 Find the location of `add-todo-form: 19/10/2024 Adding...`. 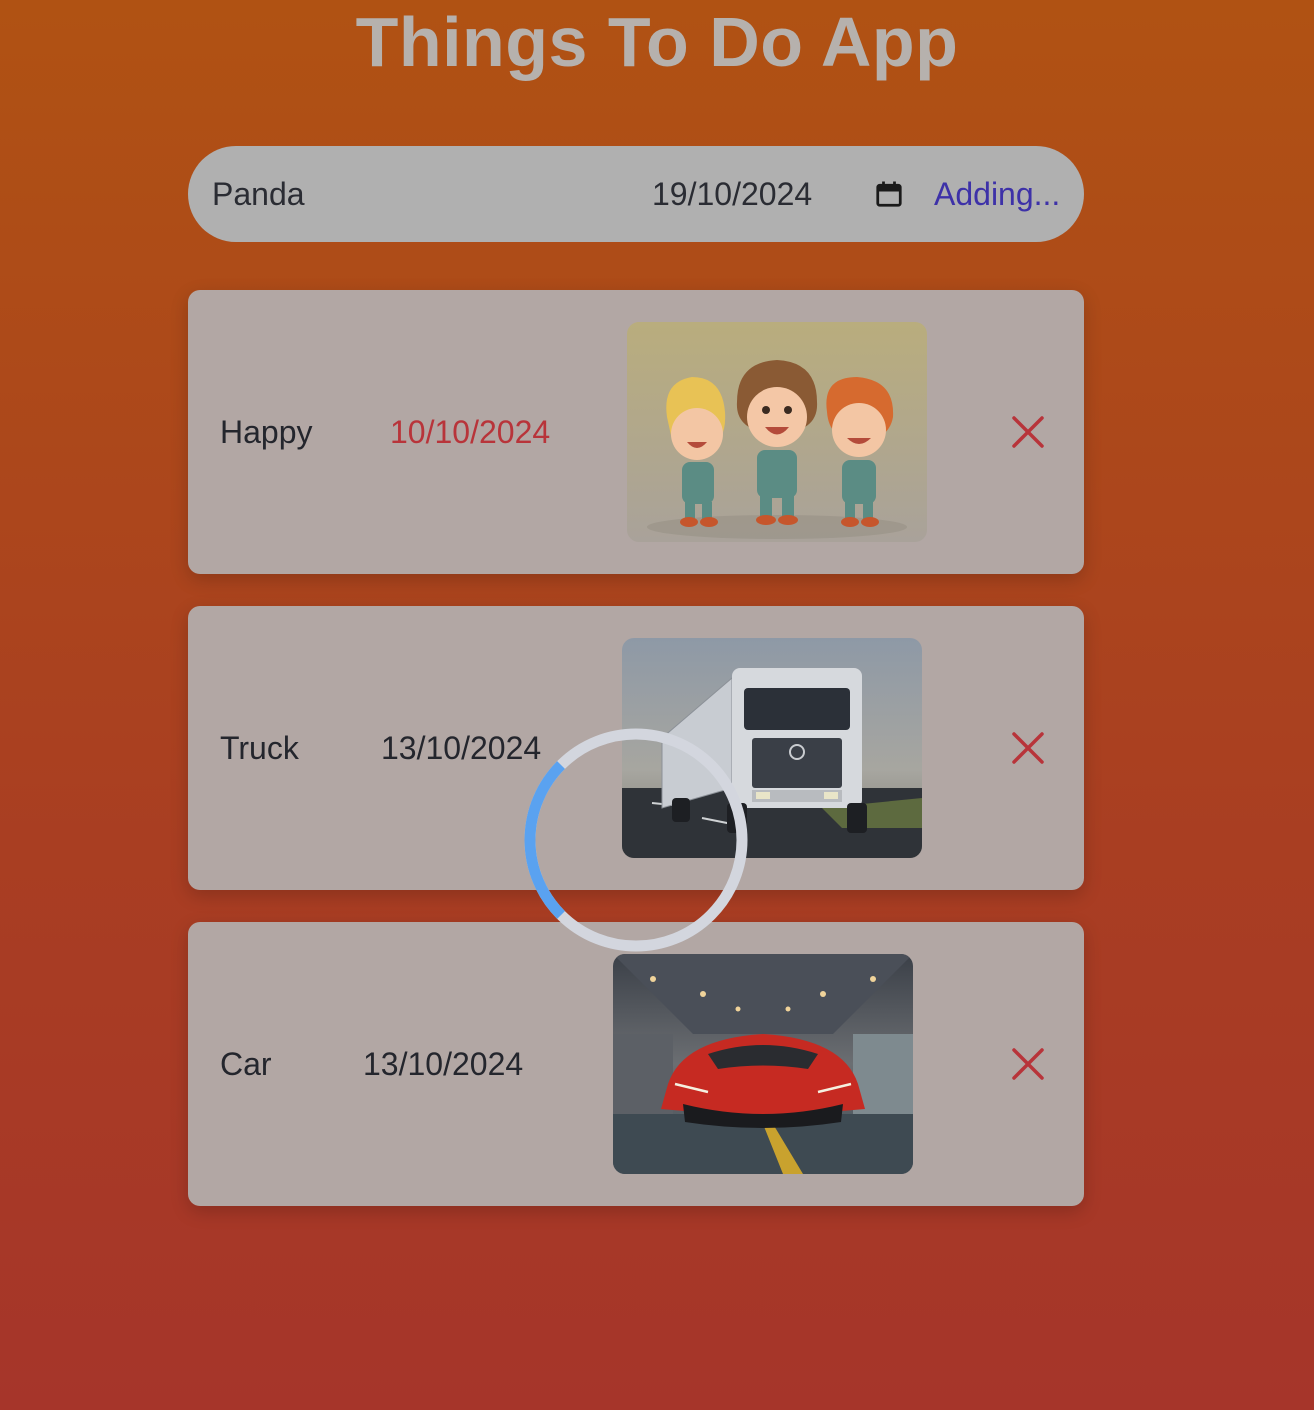

add-todo-form: 19/10/2024 Adding... is located at coordinates (636, 194).